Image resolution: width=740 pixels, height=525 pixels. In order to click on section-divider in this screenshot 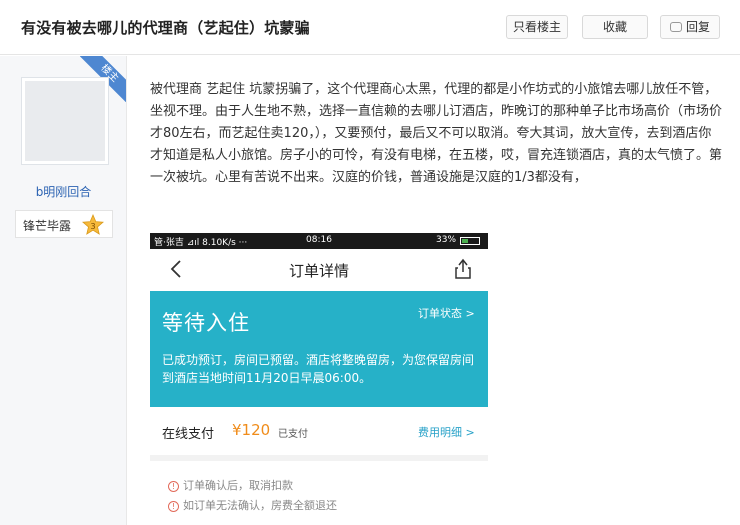, I will do `click(319, 458)`.